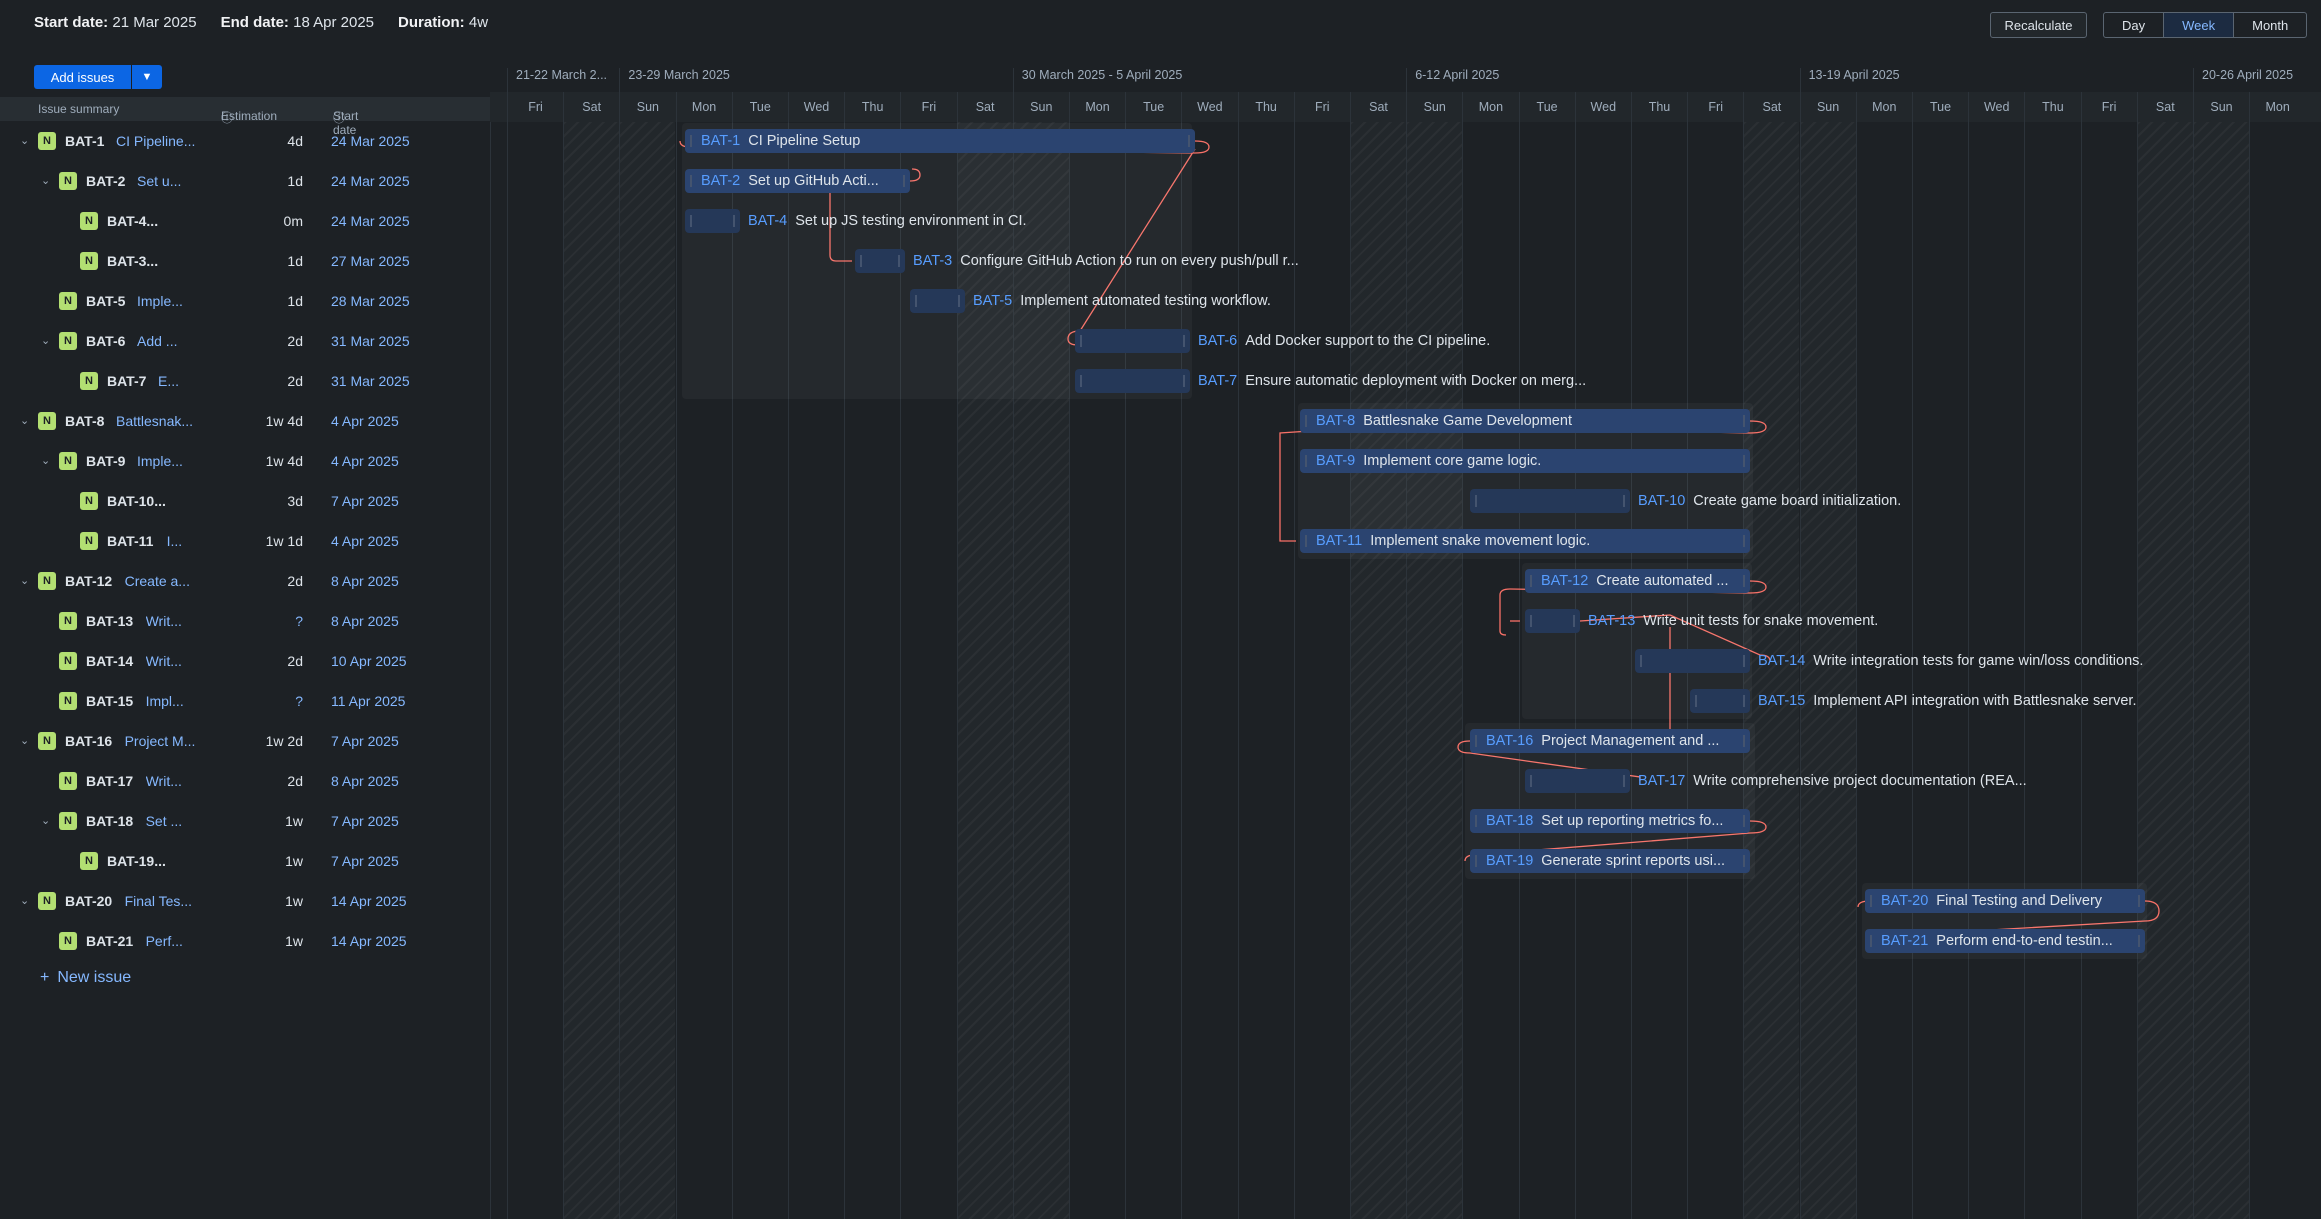 This screenshot has width=2321, height=1219. I want to click on view-day-button: Day, so click(2134, 25).